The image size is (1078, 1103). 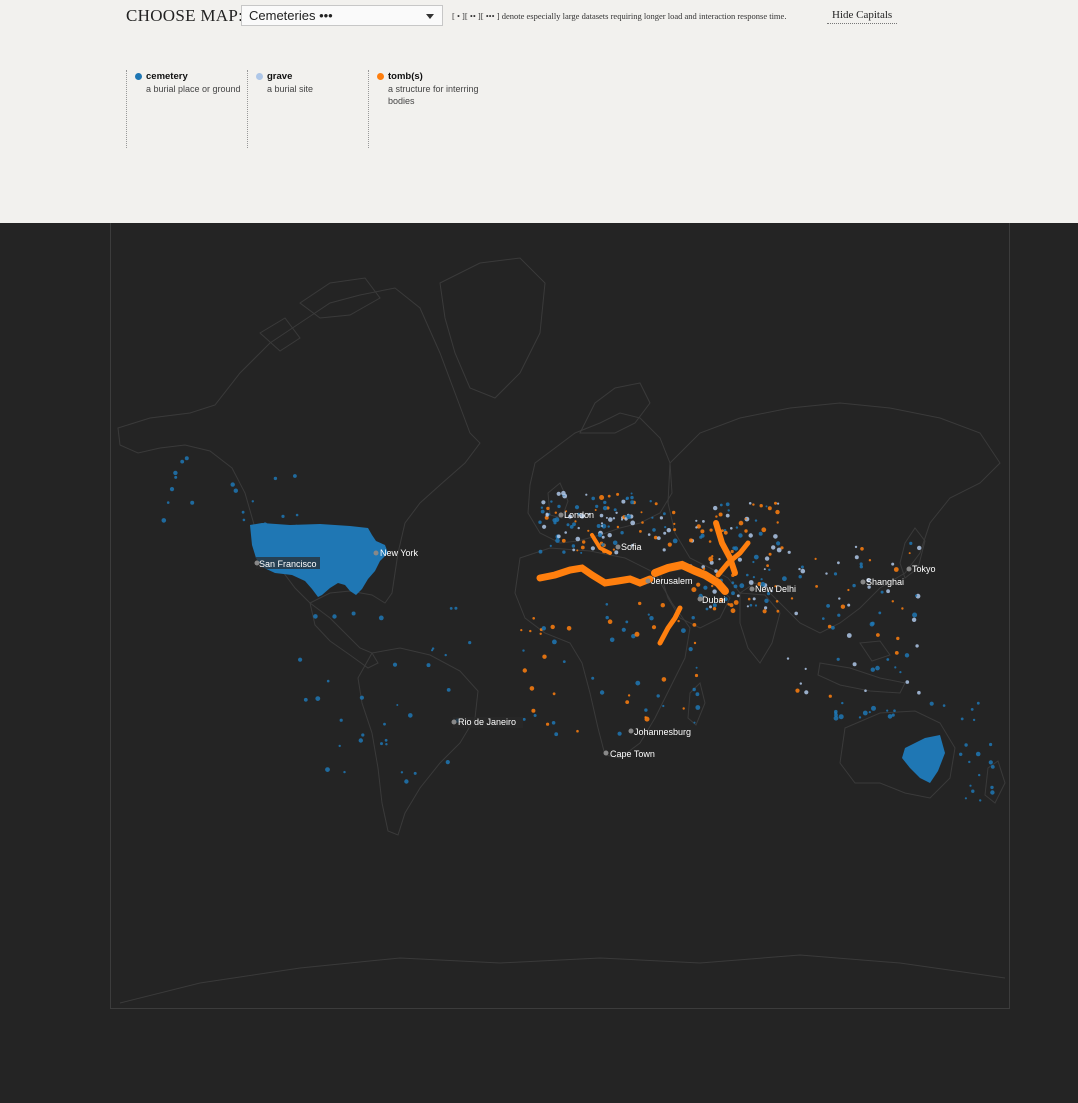 I want to click on city-cape-town: Cape Town, so click(x=629, y=754).